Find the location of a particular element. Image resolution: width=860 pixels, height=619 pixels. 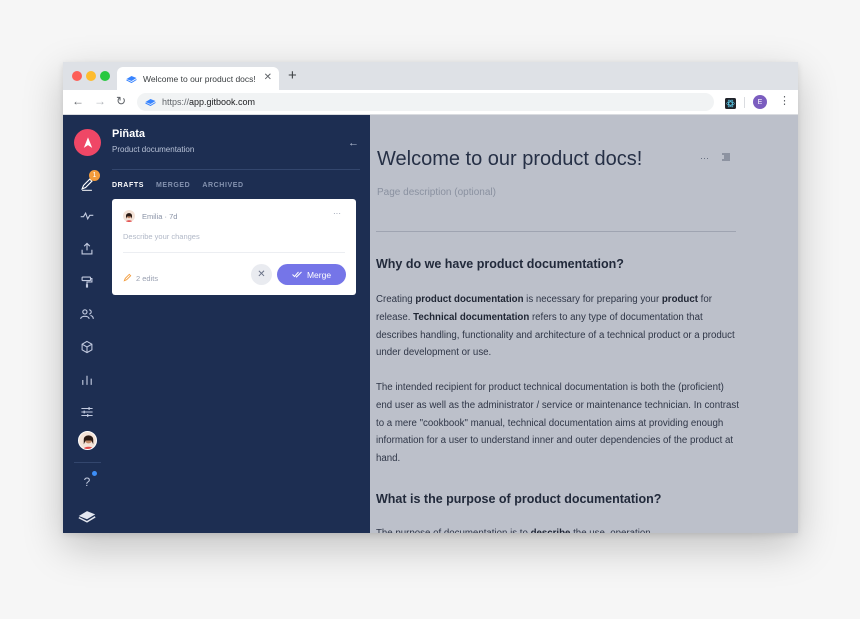

browser-toolbar: ← → ↻ https://app.gitbook.com E ⋮ is located at coordinates (430, 102).